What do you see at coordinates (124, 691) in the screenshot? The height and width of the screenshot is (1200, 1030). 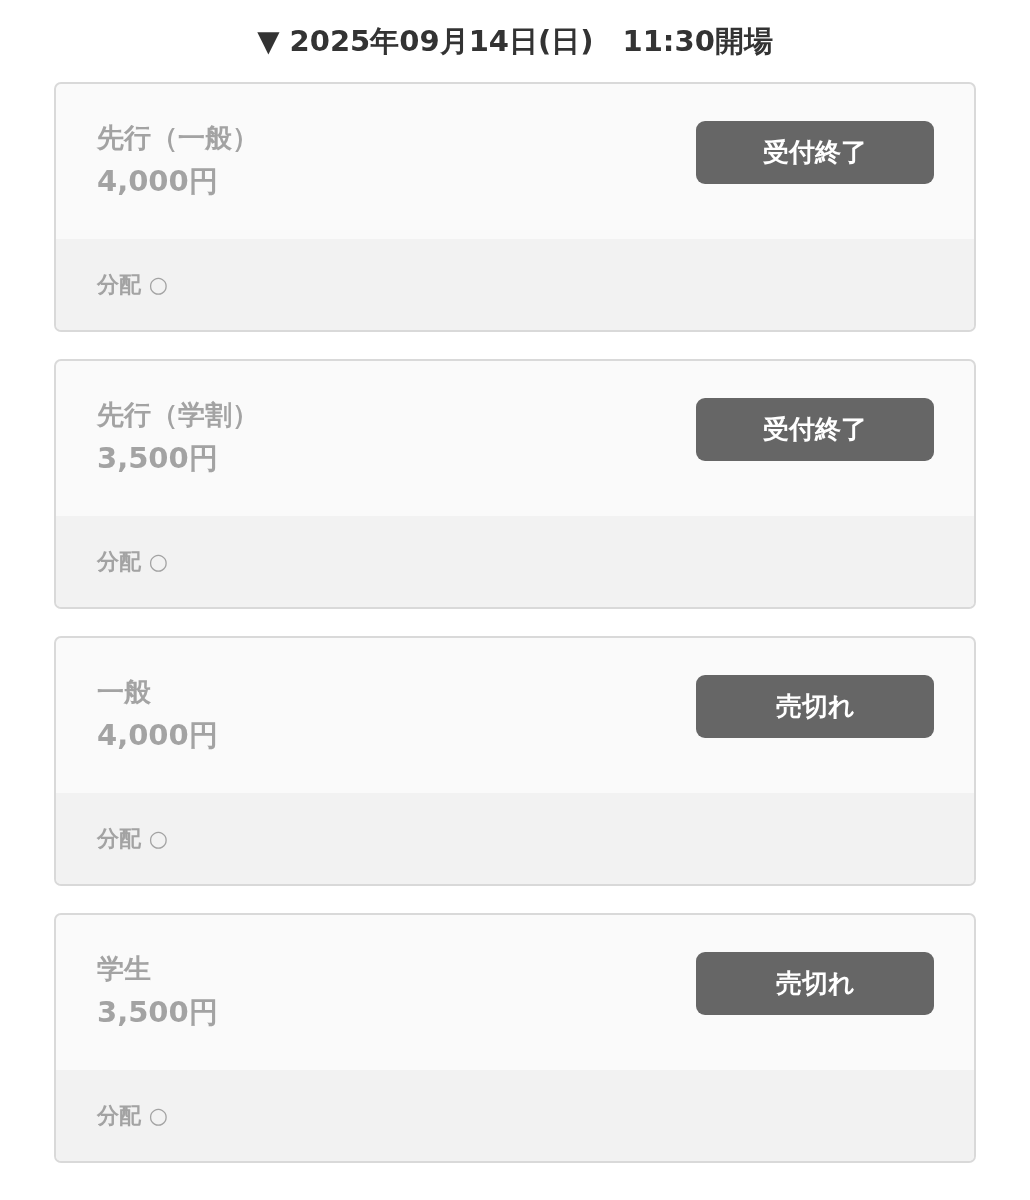 I see `ticket-name: 一般` at bounding box center [124, 691].